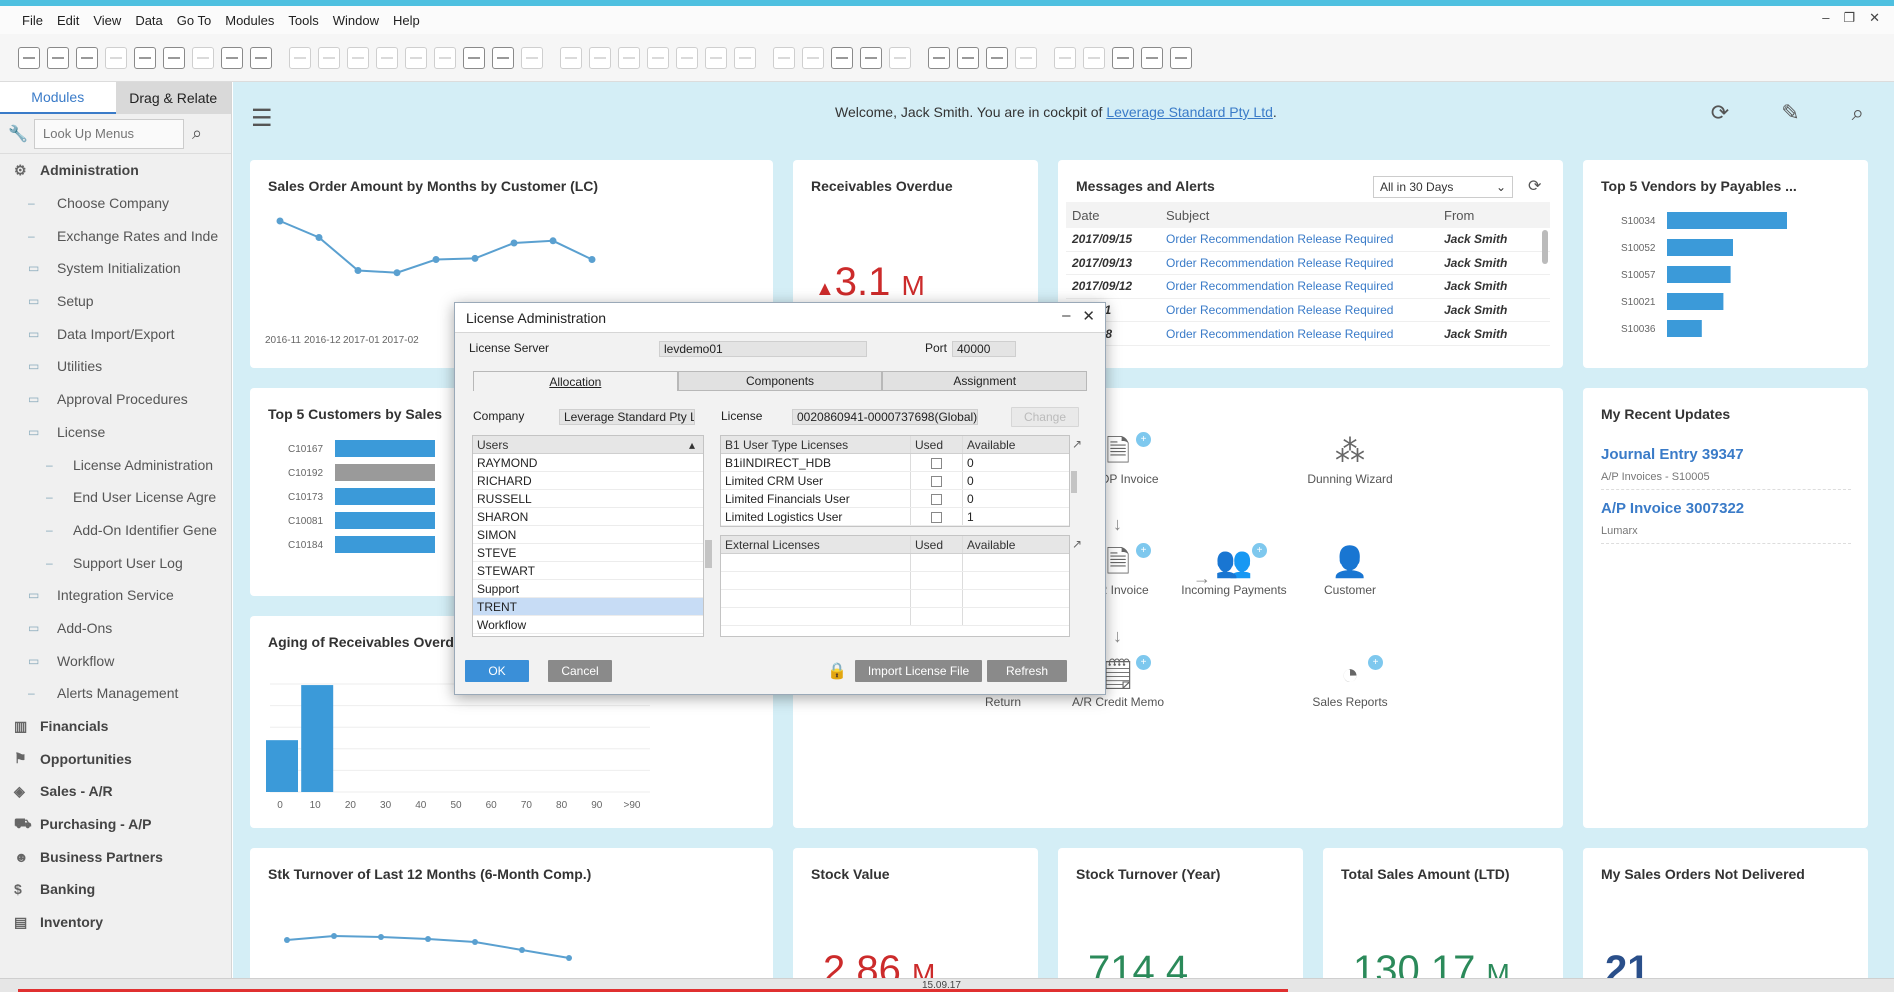  What do you see at coordinates (406, 20) in the screenshot?
I see `menu-help: Help` at bounding box center [406, 20].